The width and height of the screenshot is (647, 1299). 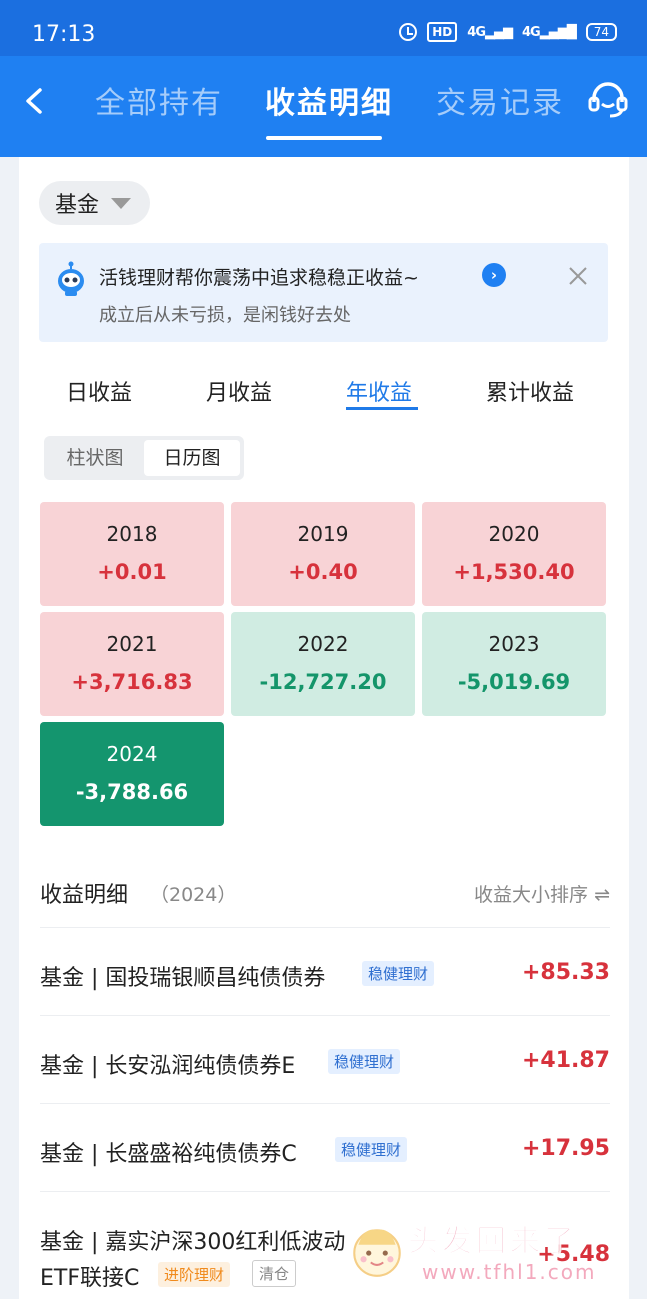 What do you see at coordinates (64, 34) in the screenshot?
I see `status-time: 17:13` at bounding box center [64, 34].